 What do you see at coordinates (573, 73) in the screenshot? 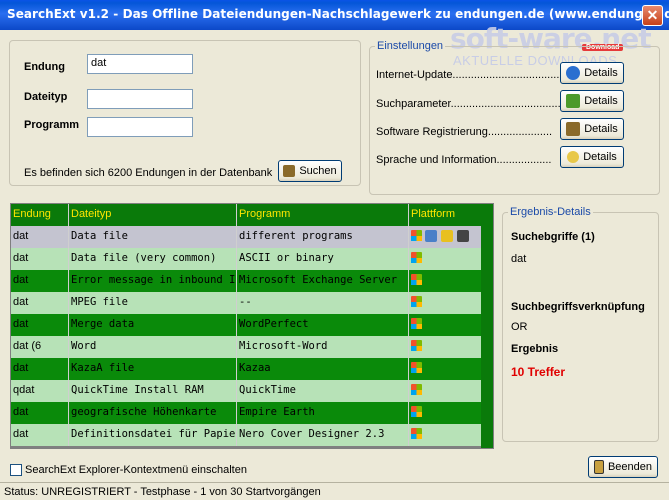
I see `globe-icon` at bounding box center [573, 73].